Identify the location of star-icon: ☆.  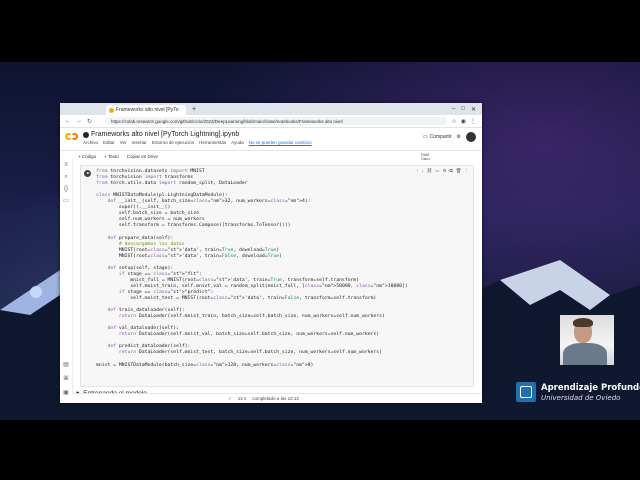
(453, 121).